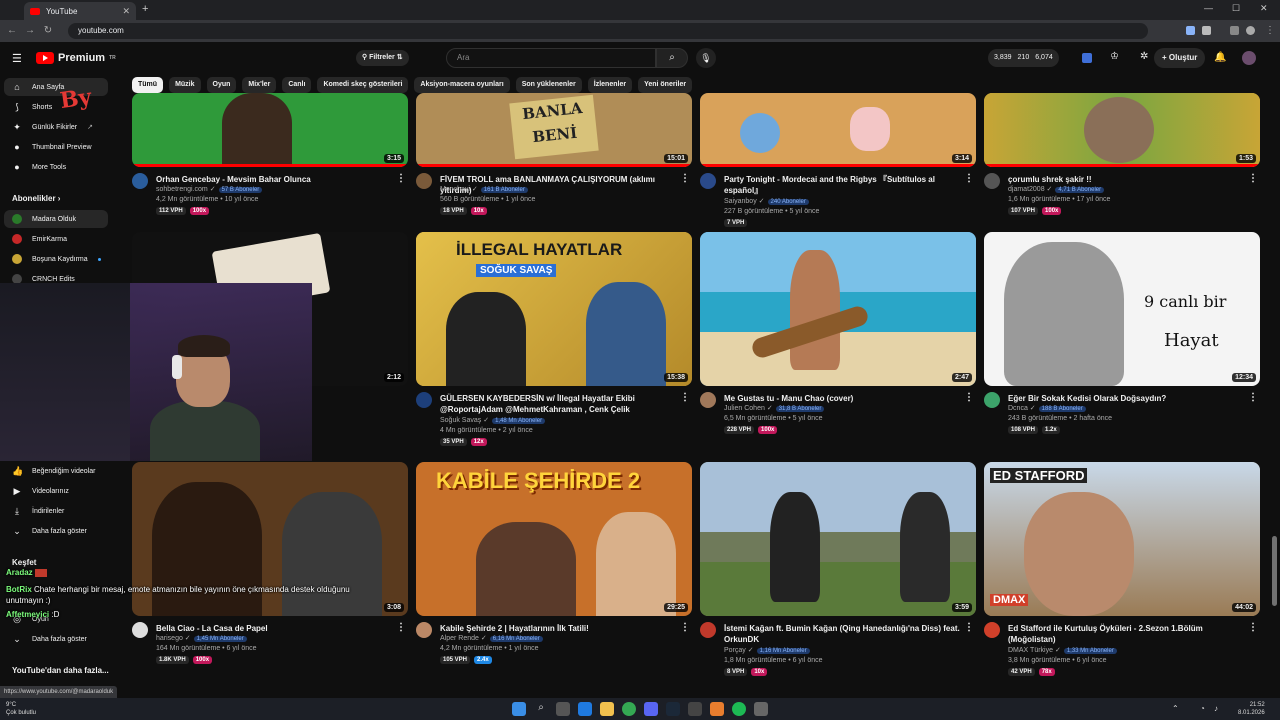  I want to click on windows-start-icon, so click(519, 709).